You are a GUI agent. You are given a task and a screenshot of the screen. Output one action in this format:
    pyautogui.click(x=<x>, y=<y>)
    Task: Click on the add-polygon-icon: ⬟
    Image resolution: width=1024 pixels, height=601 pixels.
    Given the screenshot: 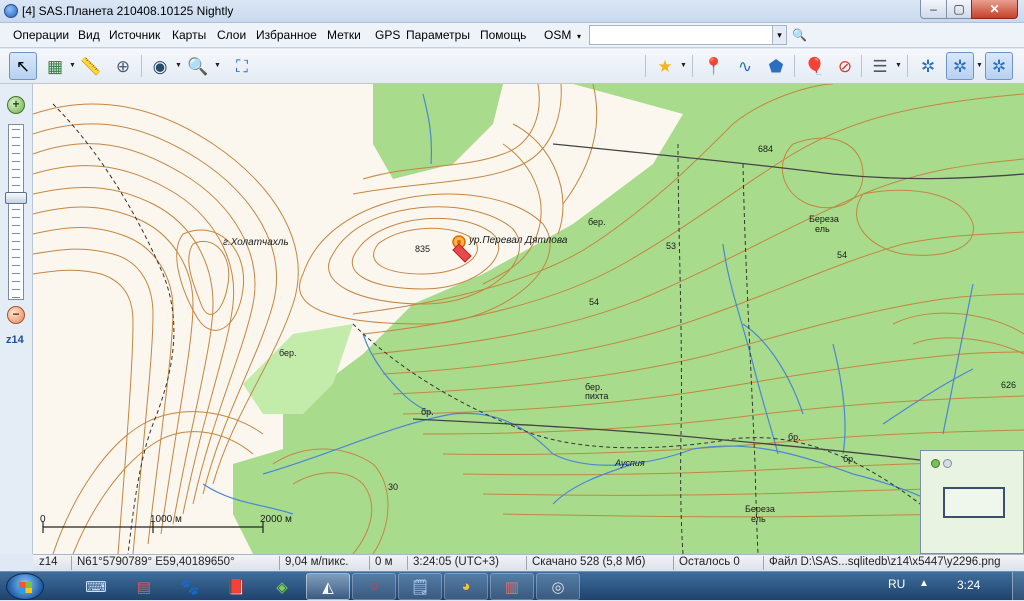 What is the action you would take?
    pyautogui.click(x=776, y=66)
    